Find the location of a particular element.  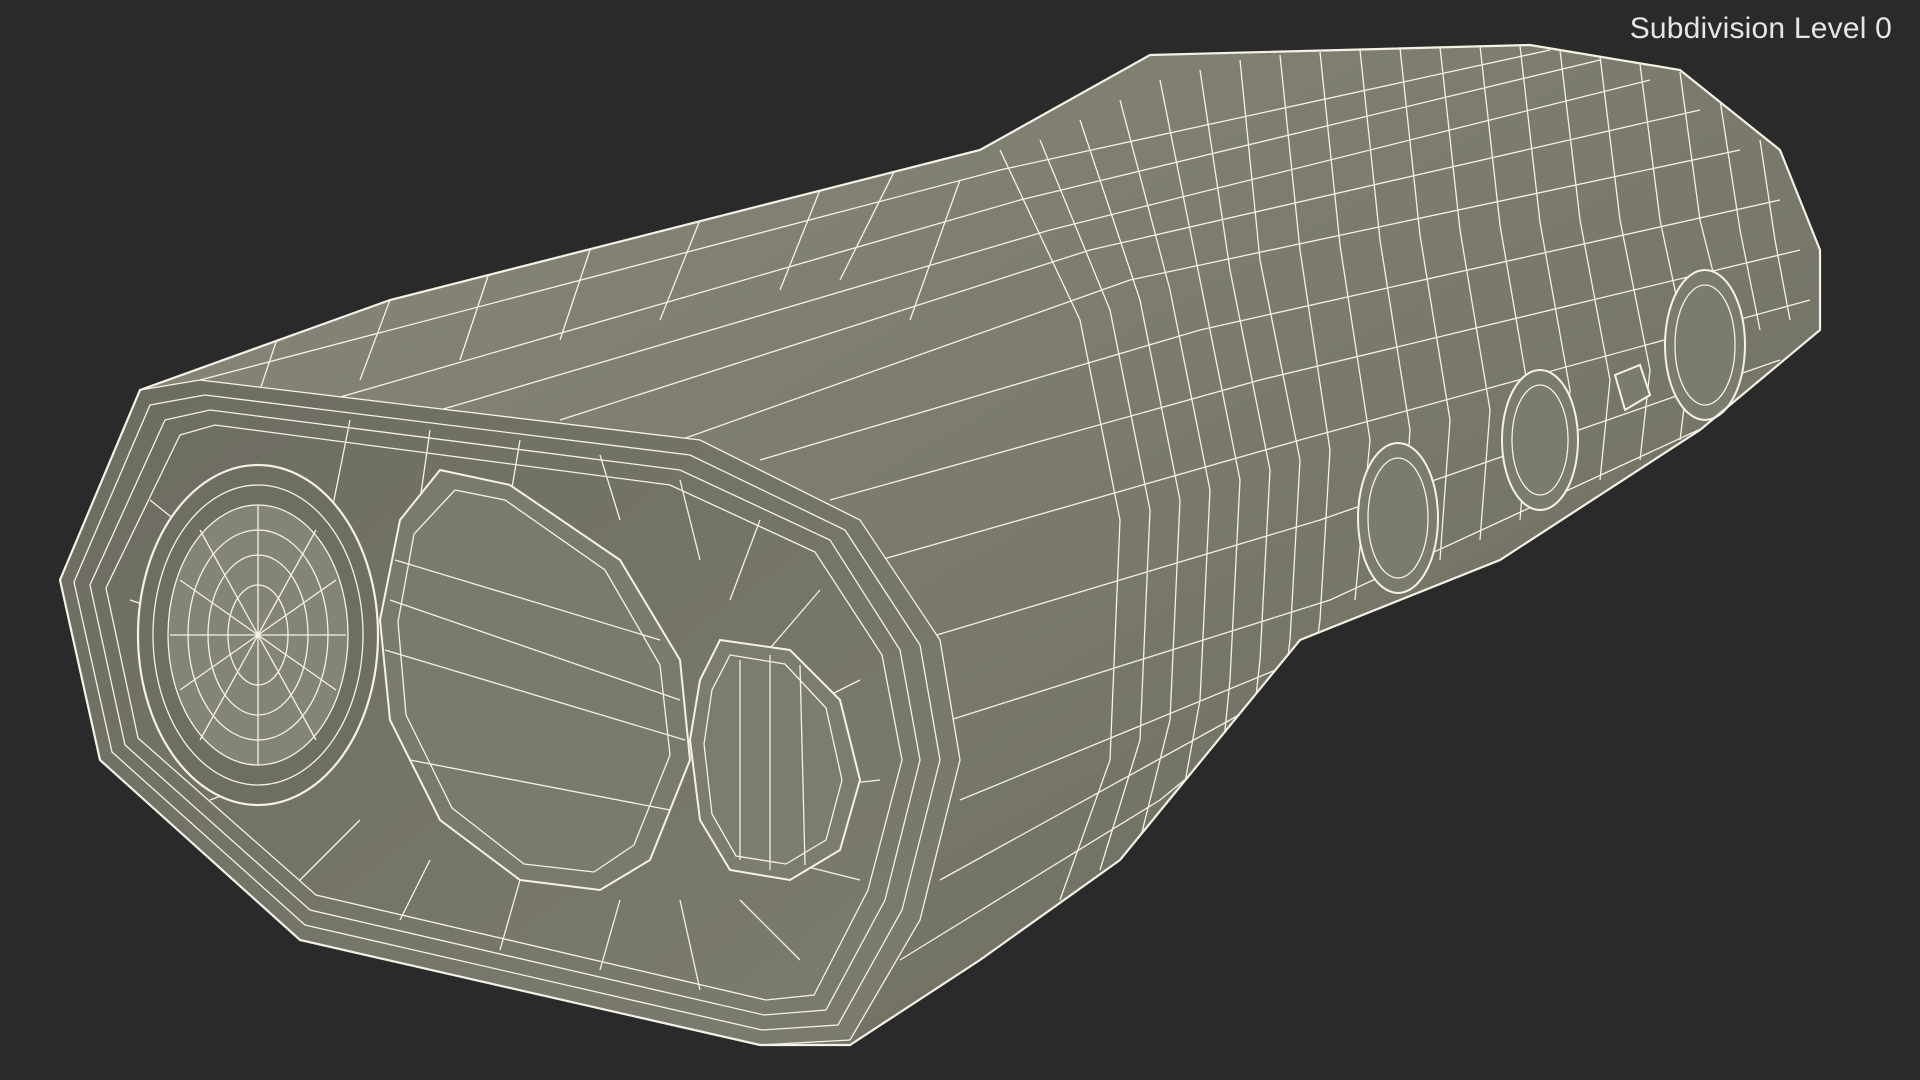

subdivision-level-label: Subdivision Level 0 is located at coordinates (1760, 28).